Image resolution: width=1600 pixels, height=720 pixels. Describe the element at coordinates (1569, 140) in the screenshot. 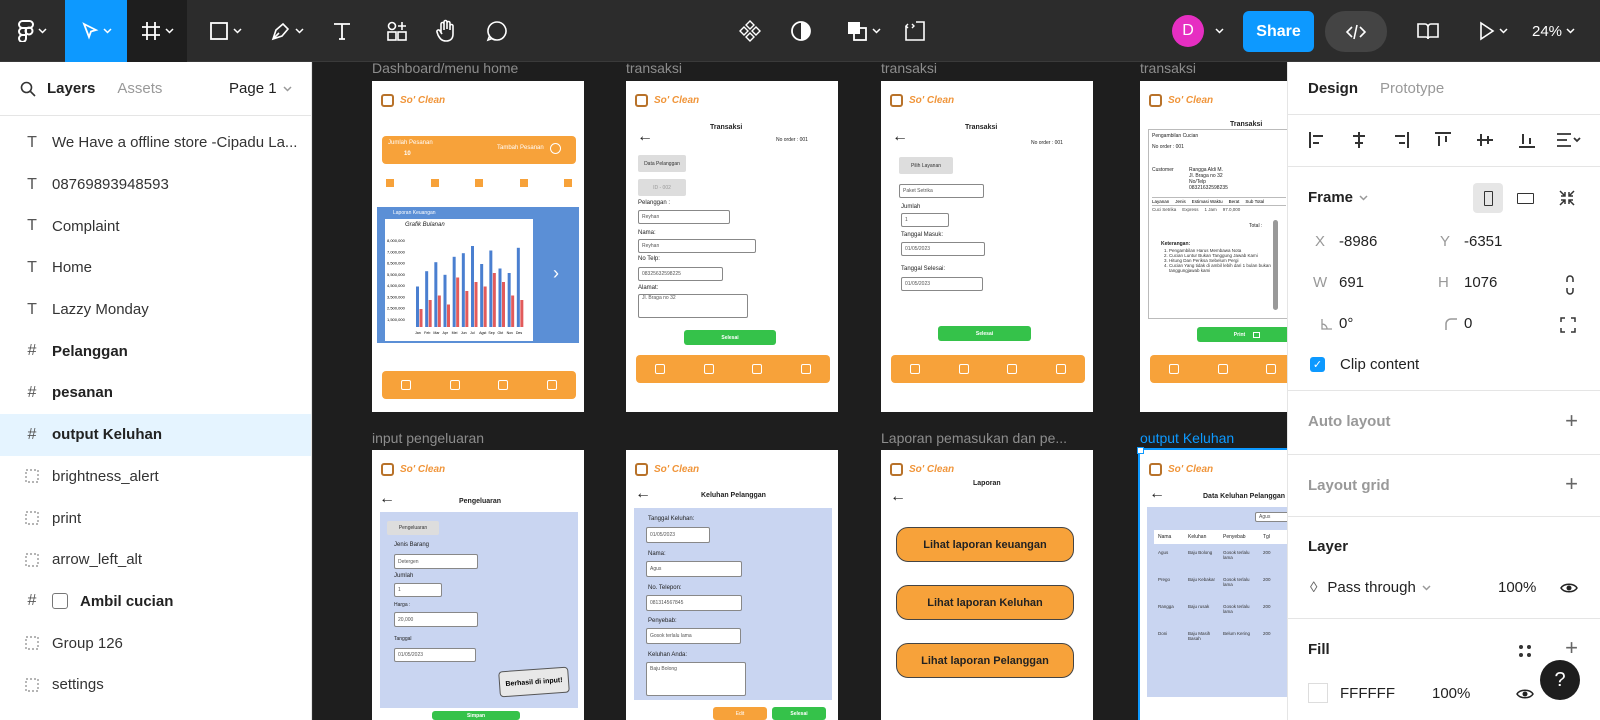

I see `distribute-icon` at that location.